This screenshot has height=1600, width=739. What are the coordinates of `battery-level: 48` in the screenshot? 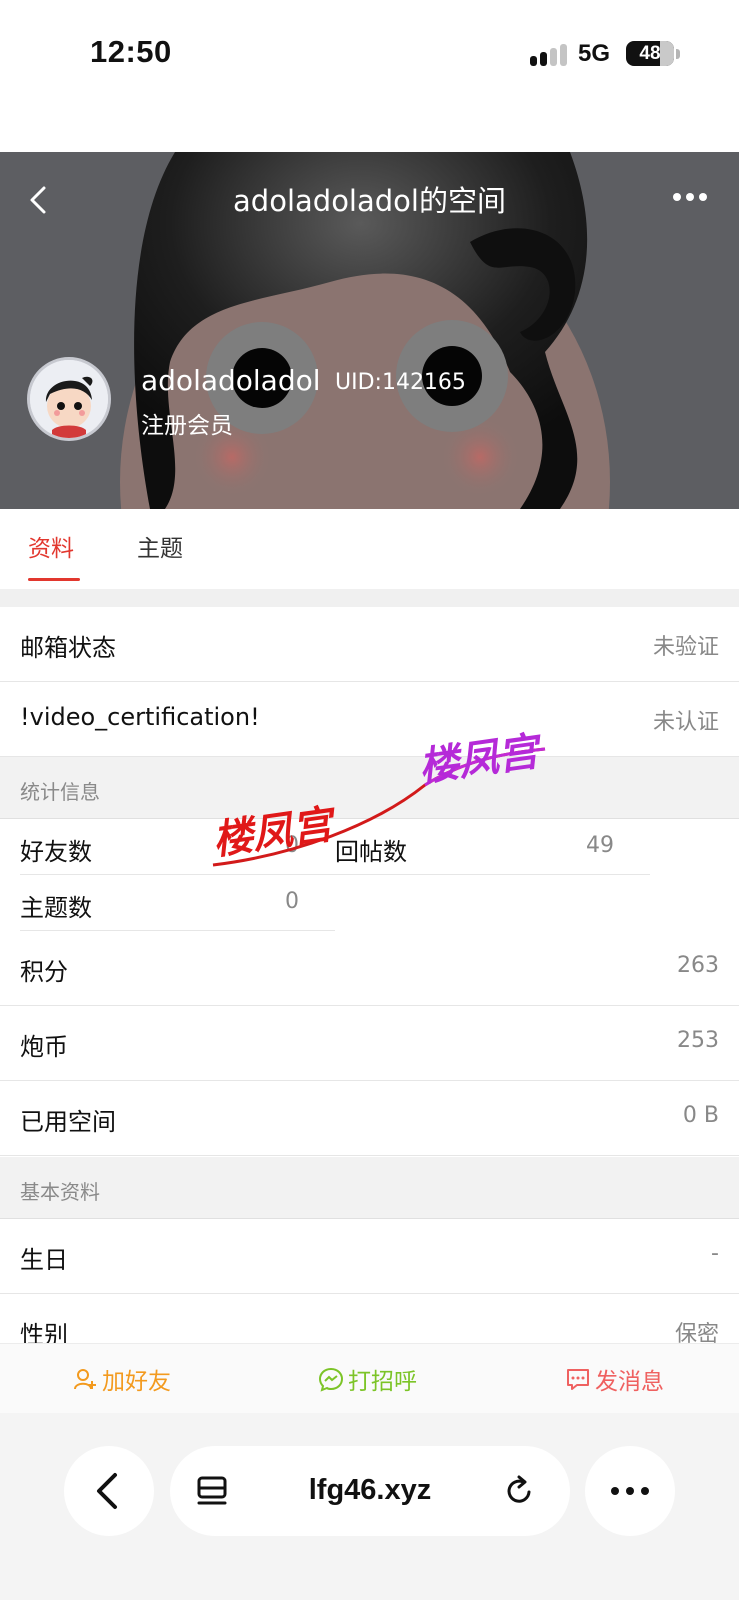 It's located at (650, 53).